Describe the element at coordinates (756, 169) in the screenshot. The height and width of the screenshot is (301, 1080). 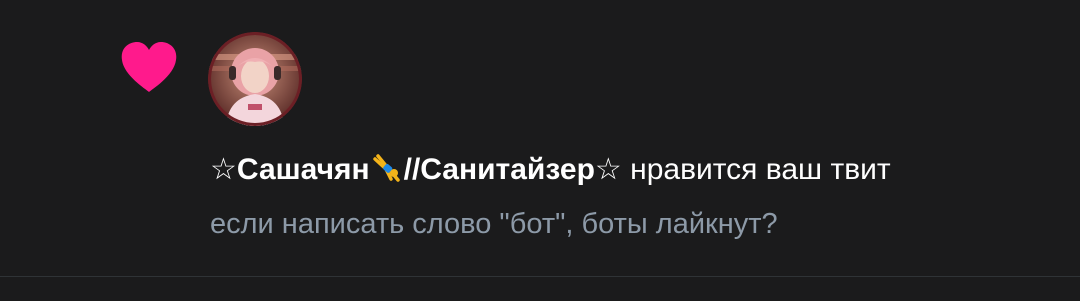
I see `action-text: нравится ваш твит` at that location.